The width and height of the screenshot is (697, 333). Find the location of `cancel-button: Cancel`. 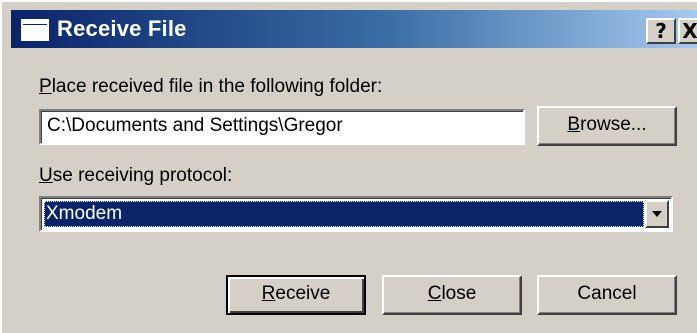

cancel-button: Cancel is located at coordinates (607, 295).